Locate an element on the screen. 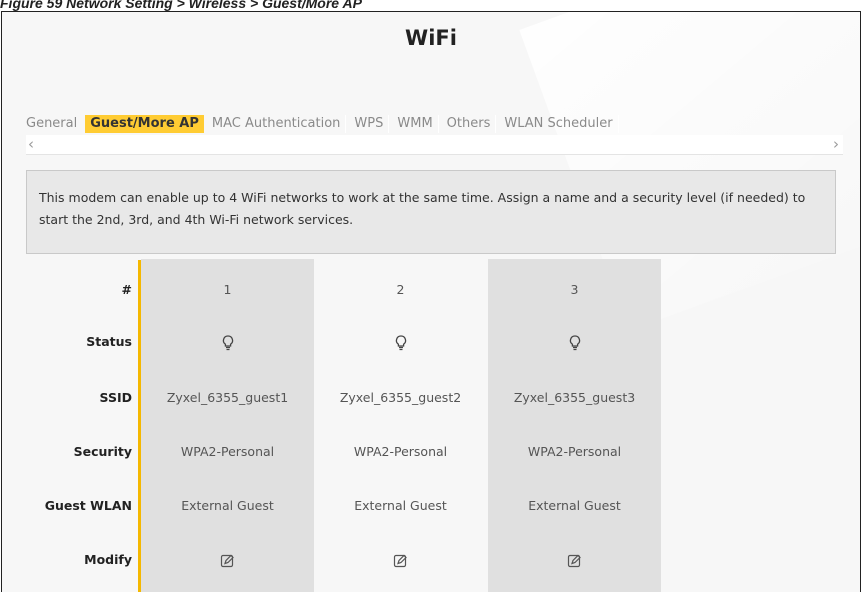 The height and width of the screenshot is (592, 861). ap-ssid: Zyxel_6355_guest3 is located at coordinates (574, 397).